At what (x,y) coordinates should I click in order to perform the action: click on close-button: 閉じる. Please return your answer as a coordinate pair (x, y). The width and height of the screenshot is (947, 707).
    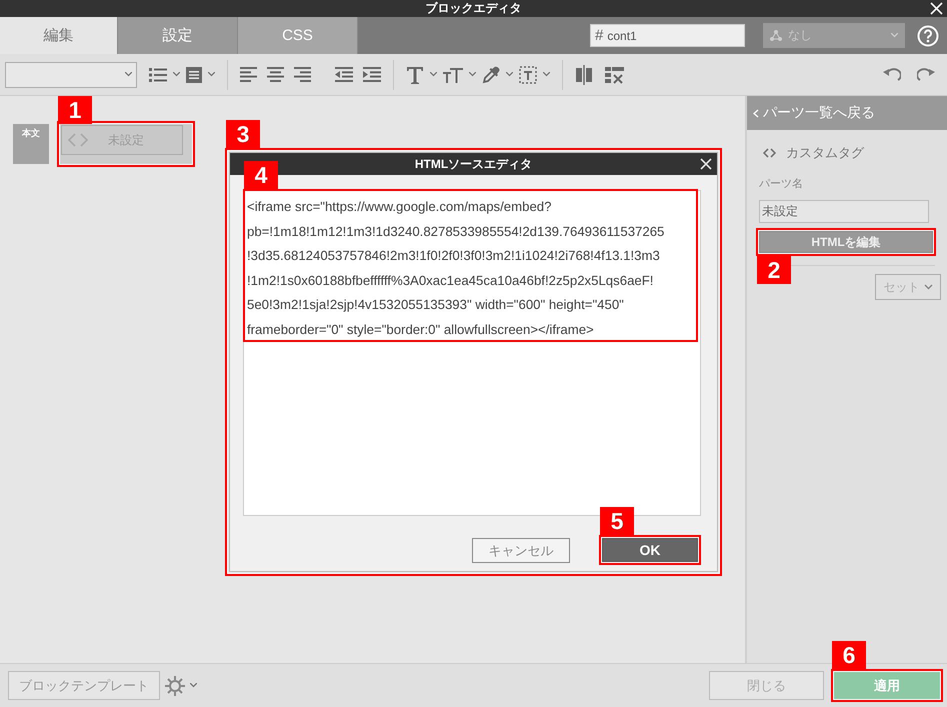
    Looking at the image, I should click on (766, 685).